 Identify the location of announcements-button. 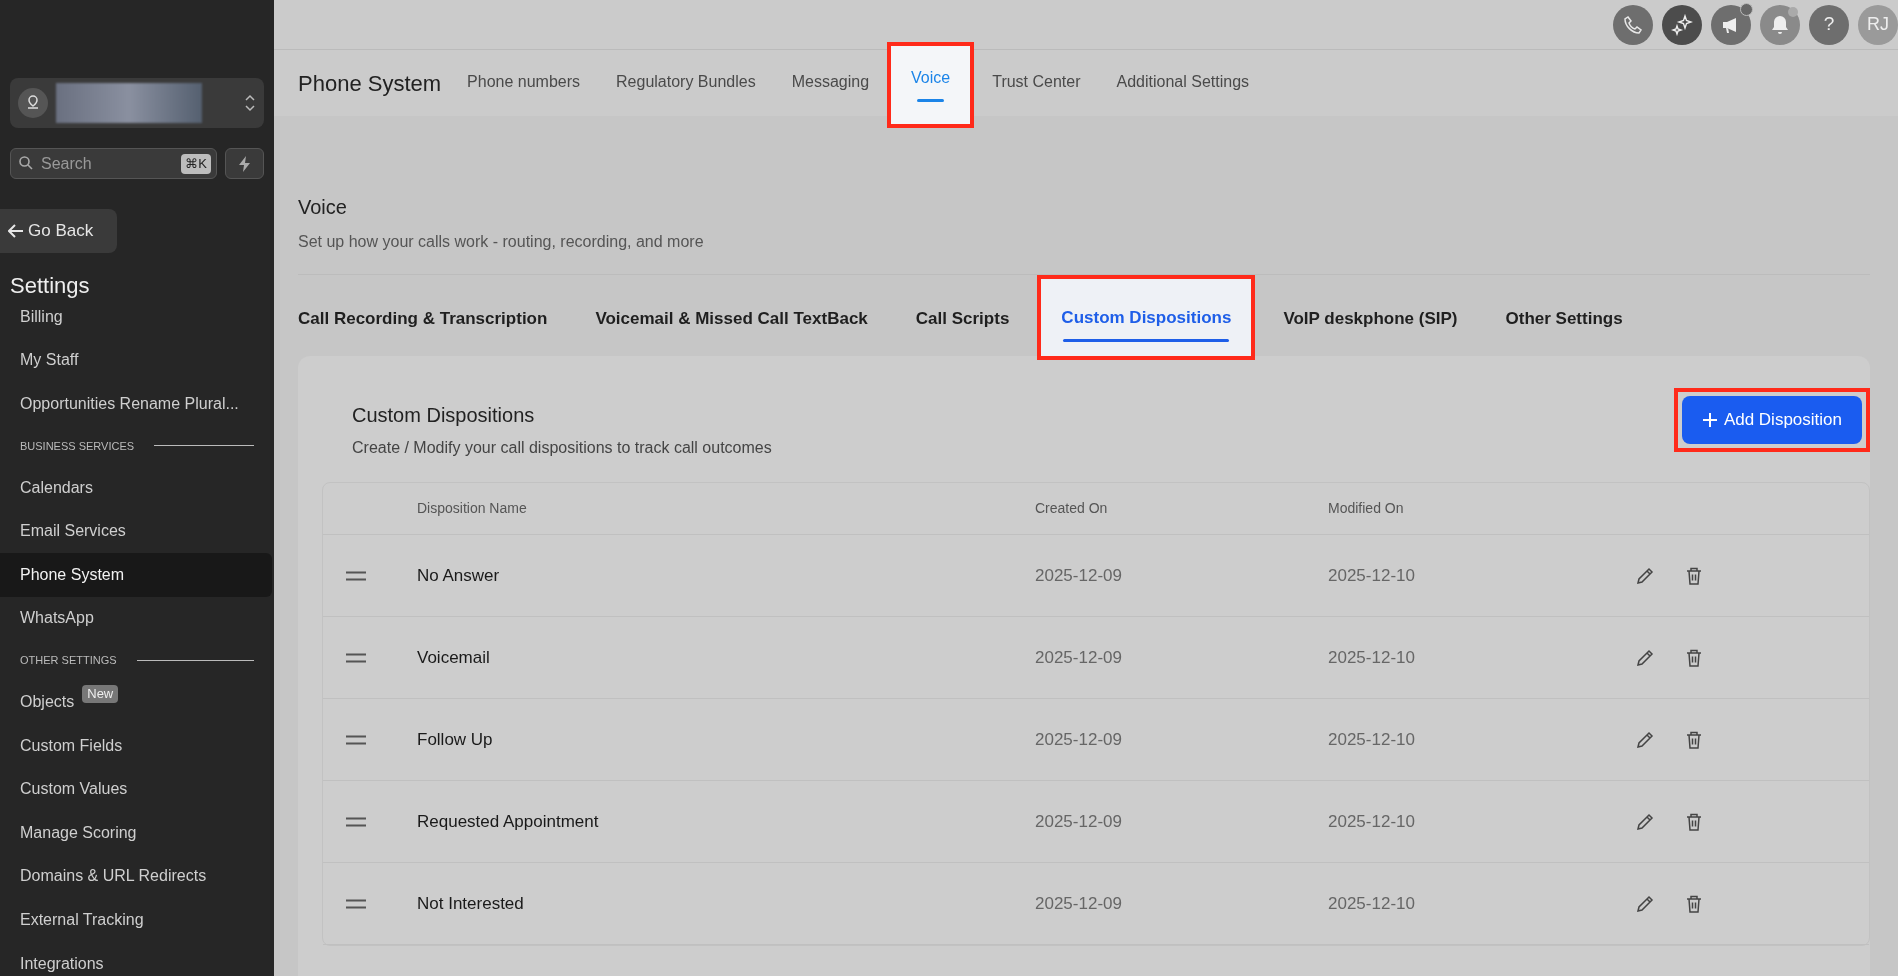
(1731, 24).